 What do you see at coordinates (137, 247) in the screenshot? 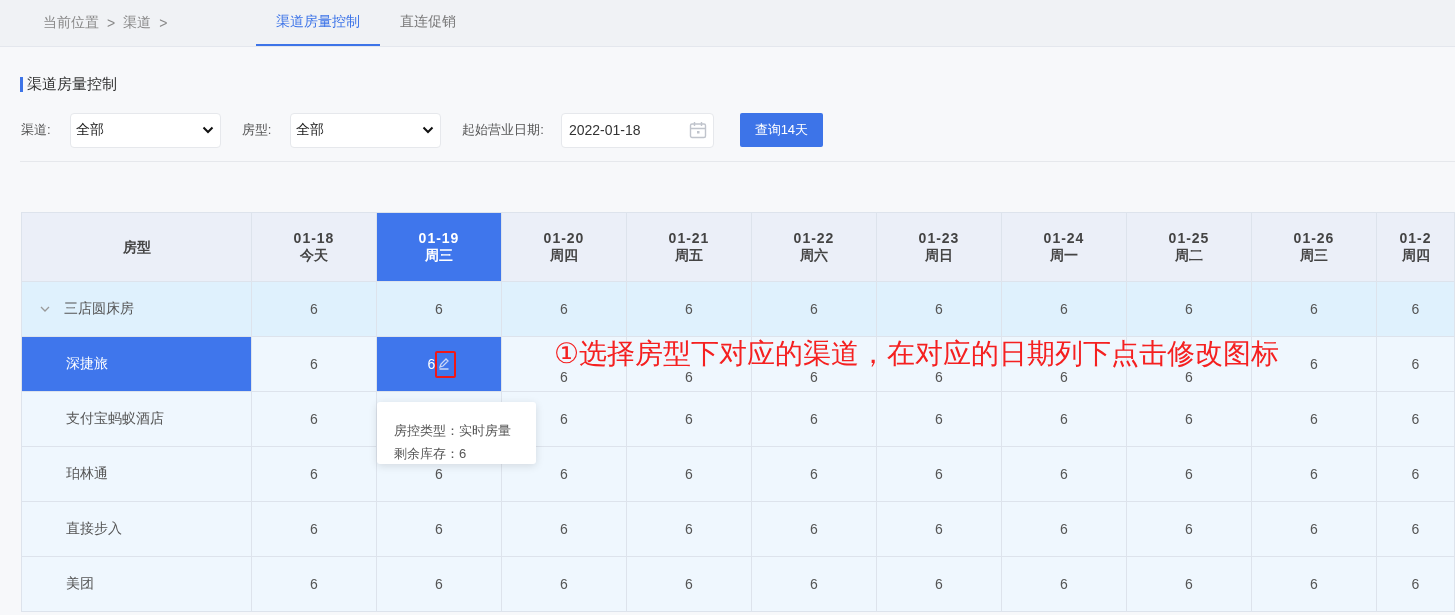
I see `column-header: 房型` at bounding box center [137, 247].